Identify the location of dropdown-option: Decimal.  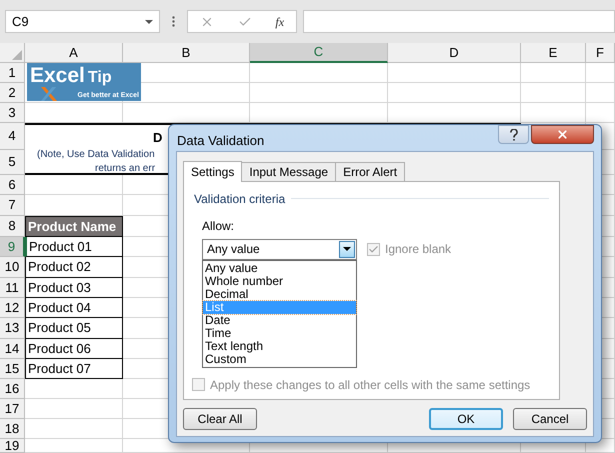
(279, 294).